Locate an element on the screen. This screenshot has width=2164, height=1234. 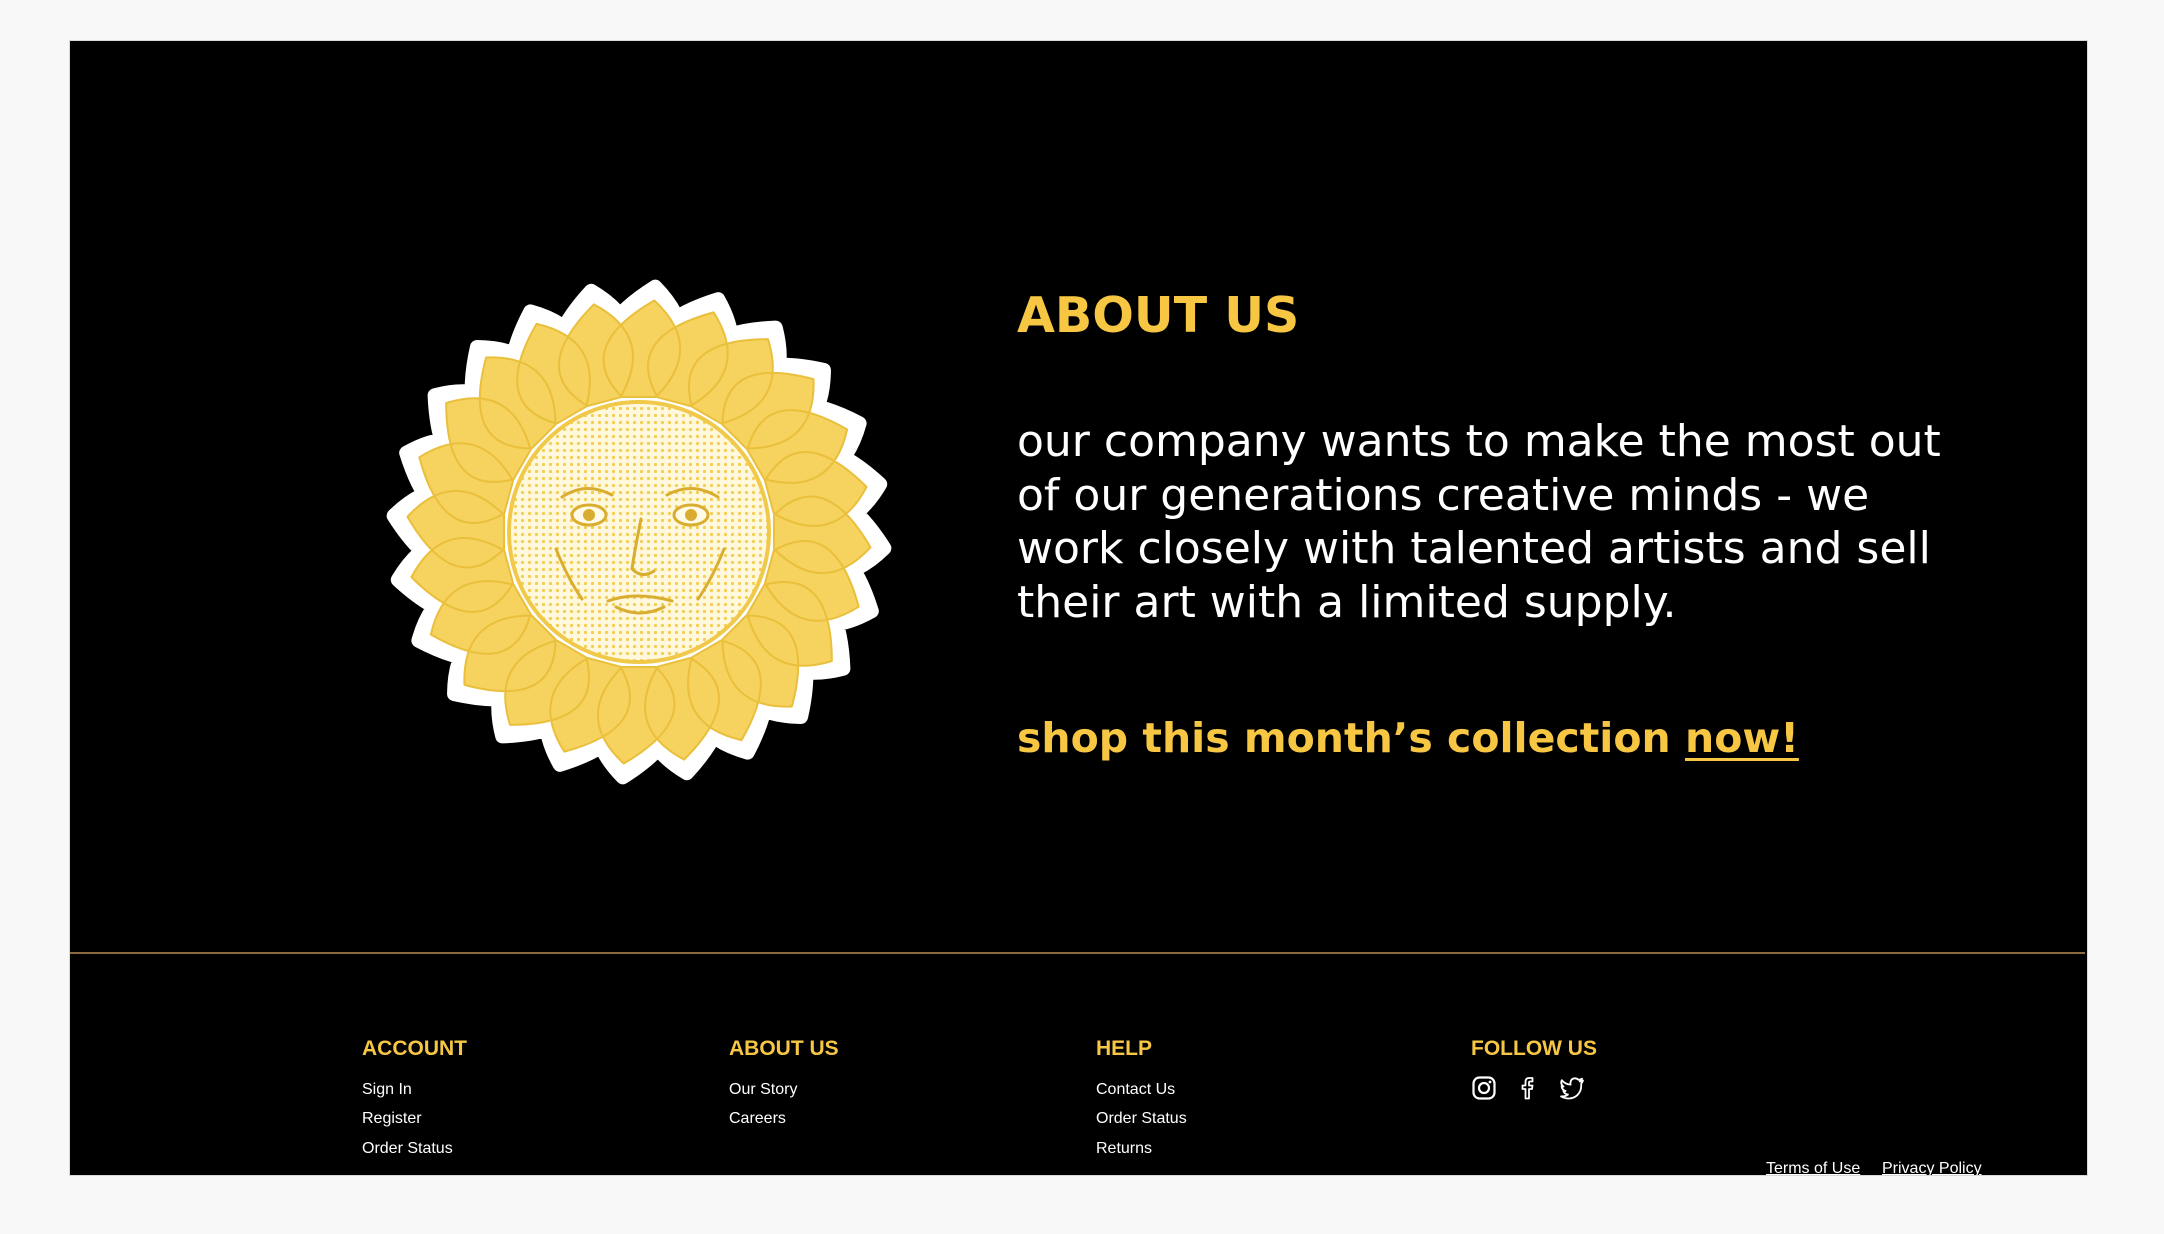
twitter-icon is located at coordinates (1572, 1088).